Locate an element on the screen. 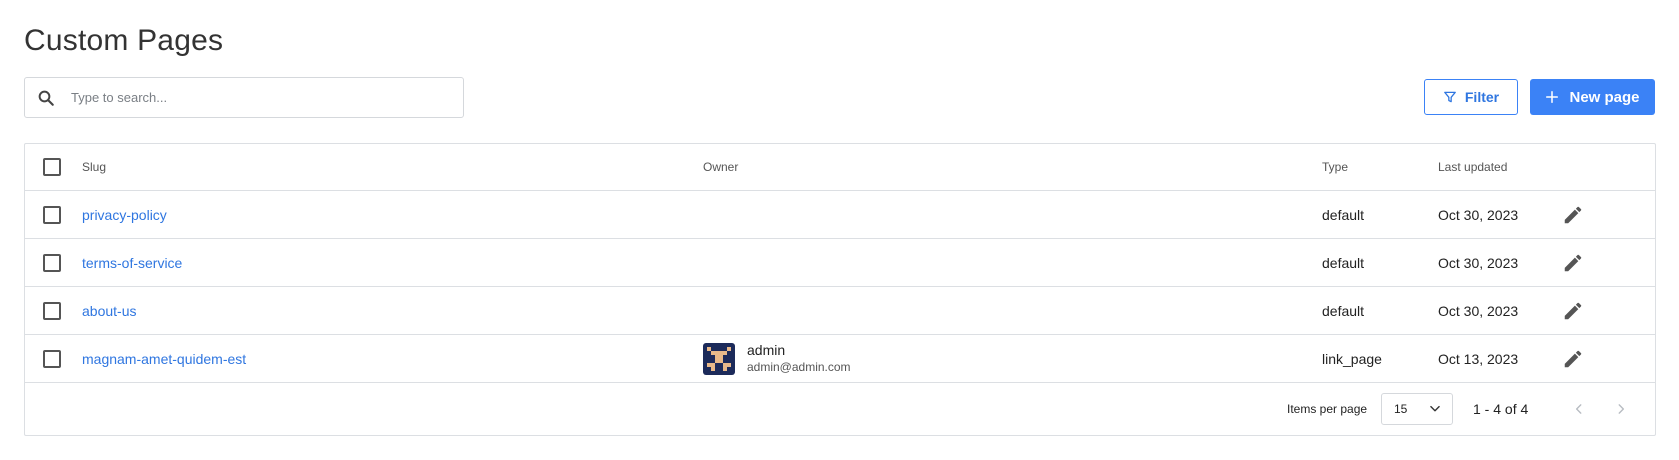 The height and width of the screenshot is (460, 1679). table-row: about-us default Oct 30, 2023 is located at coordinates (840, 311).